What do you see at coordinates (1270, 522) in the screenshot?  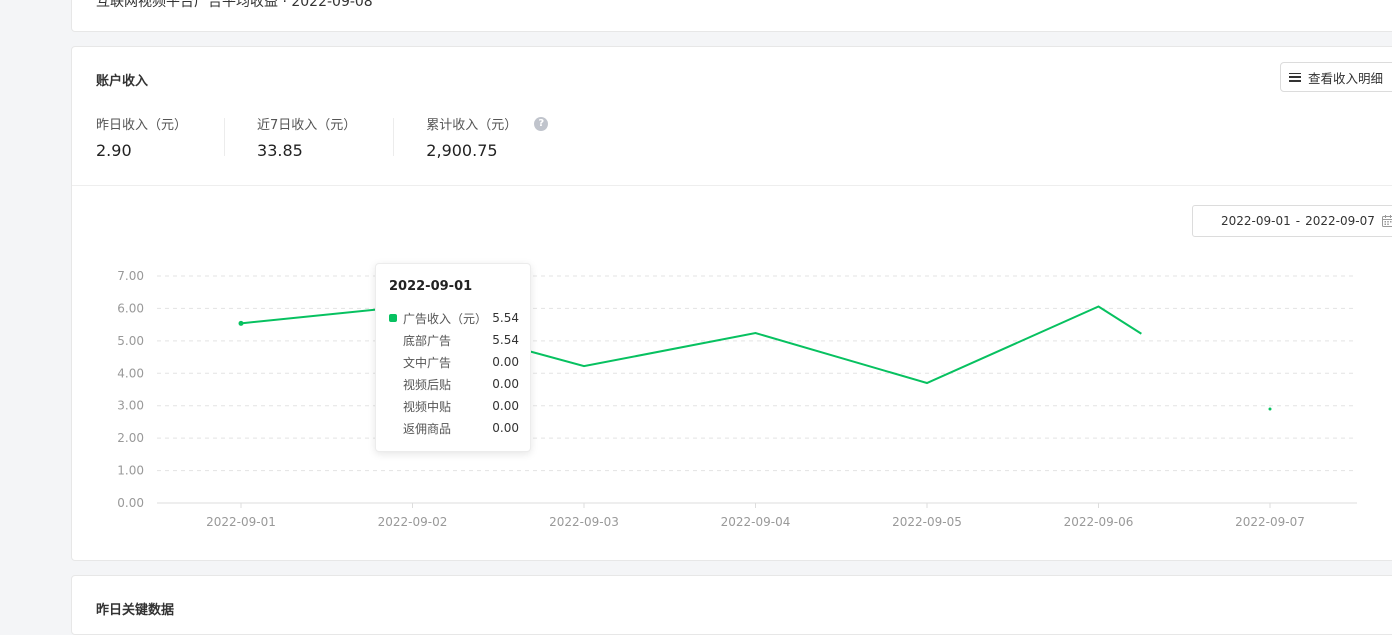 I see `x-tick-label: 2022-09-07` at bounding box center [1270, 522].